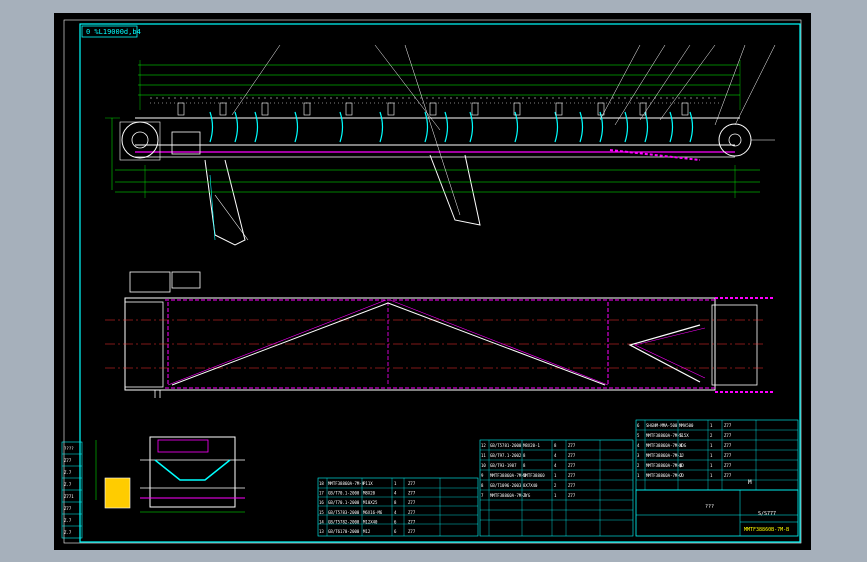 The width and height of the screenshot is (867, 562). I want to click on bom-cell-name: JJ, so click(681, 455).